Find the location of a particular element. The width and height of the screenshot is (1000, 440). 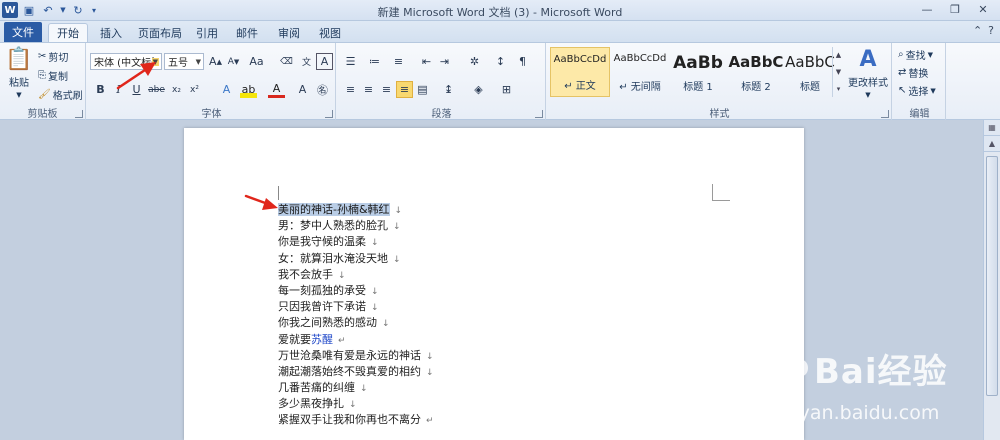

paste-button: 📋 粘贴 ▼ is located at coordinates (18, 73).